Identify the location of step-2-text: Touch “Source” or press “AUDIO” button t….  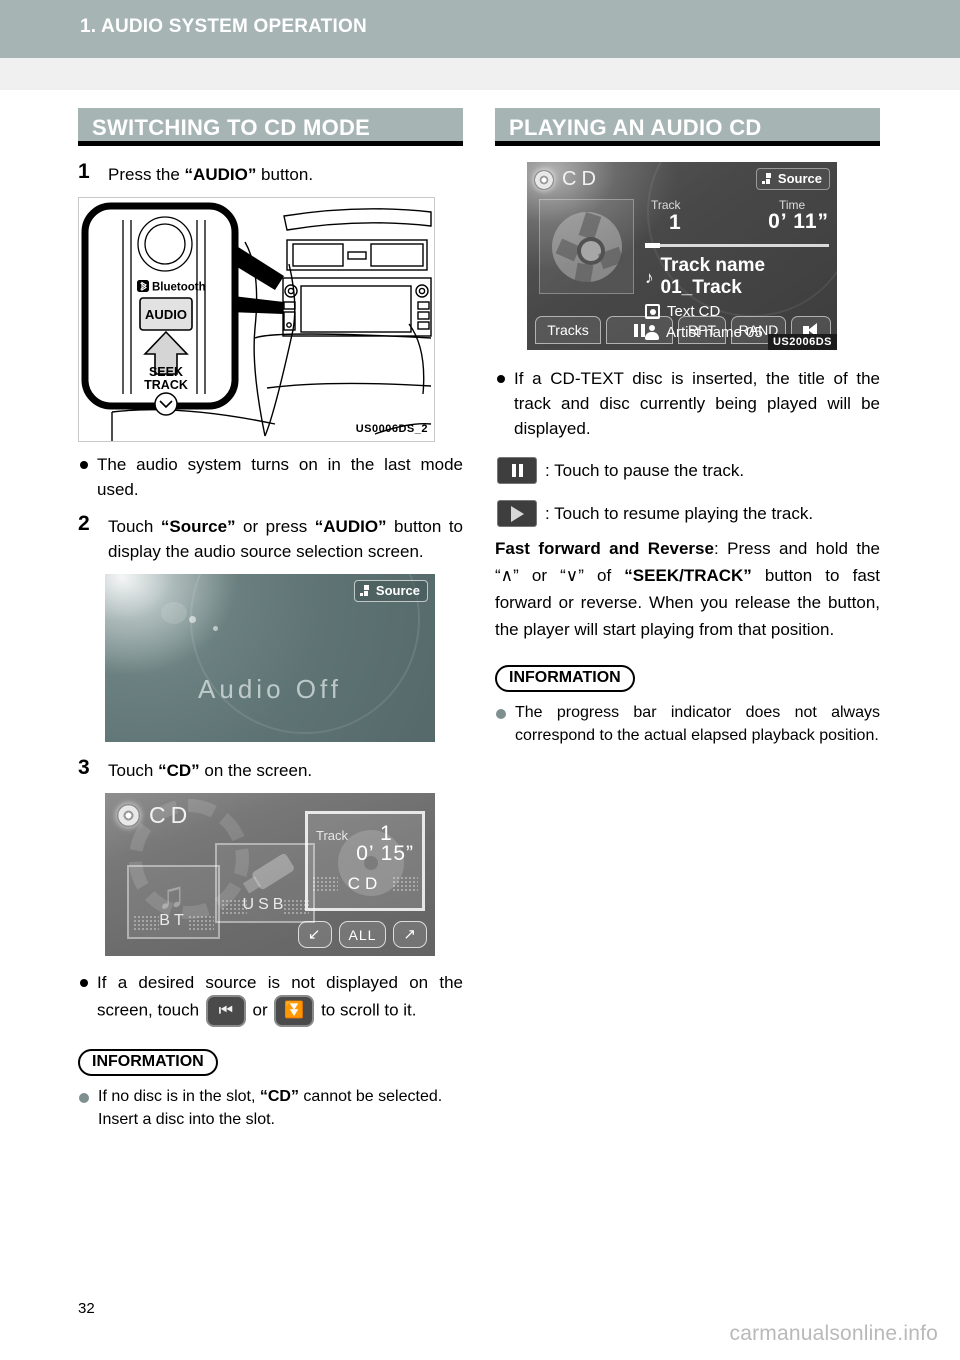
(285, 539).